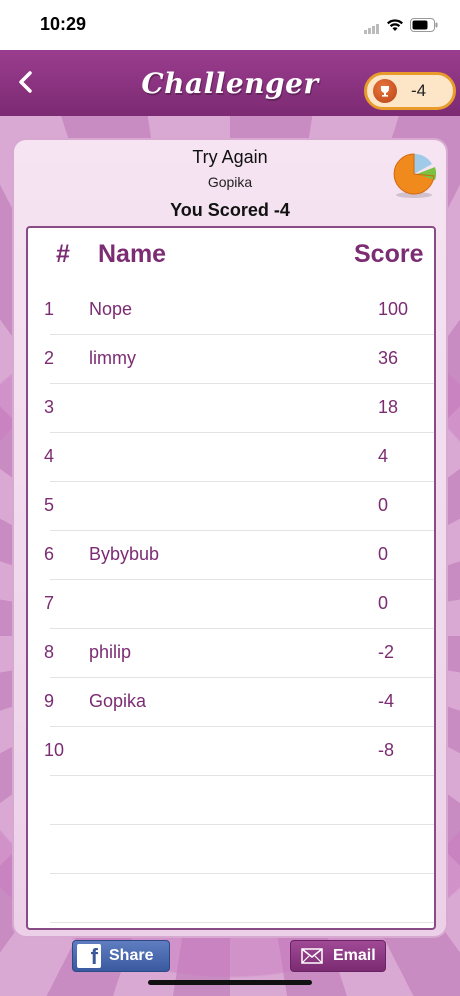  Describe the element at coordinates (312, 956) in the screenshot. I see `envelope-icon` at that location.